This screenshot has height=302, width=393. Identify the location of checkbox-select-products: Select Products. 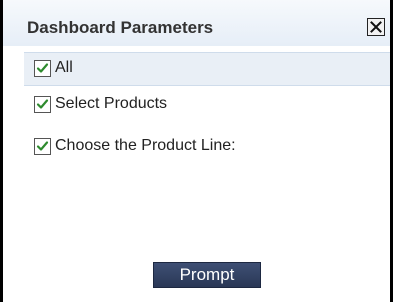
(134, 105).